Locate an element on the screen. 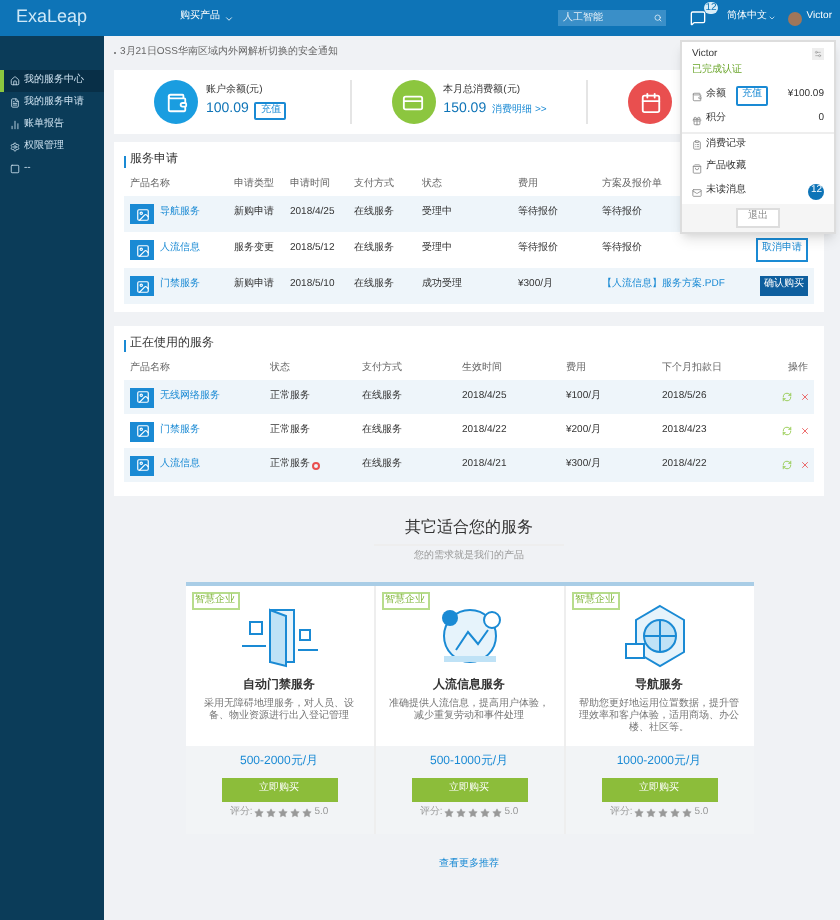 The image size is (840, 920). mail-icon is located at coordinates (697, 192).